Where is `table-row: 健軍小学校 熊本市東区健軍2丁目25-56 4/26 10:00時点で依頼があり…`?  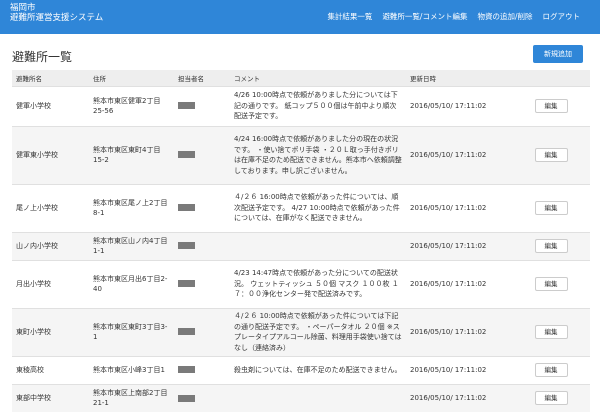
table-row: 健軍小学校 熊本市東区健軍2丁目25-56 4/26 10:00時点で依頼があり… is located at coordinates (301, 105).